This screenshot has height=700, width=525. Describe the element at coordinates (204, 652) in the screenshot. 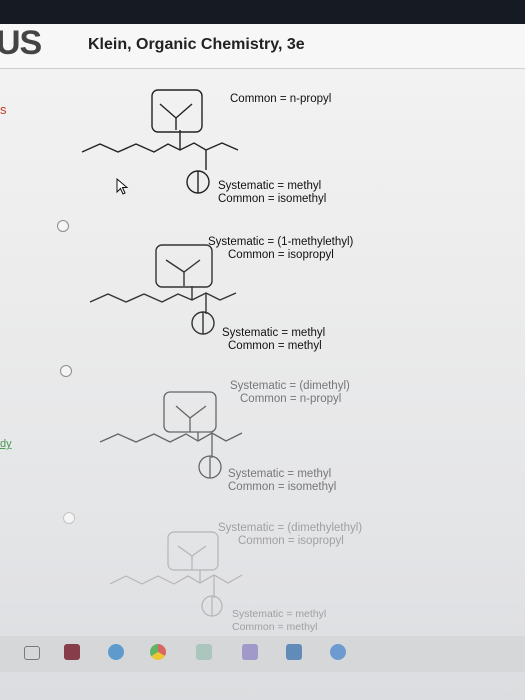

I see `file-explorer-icon` at that location.